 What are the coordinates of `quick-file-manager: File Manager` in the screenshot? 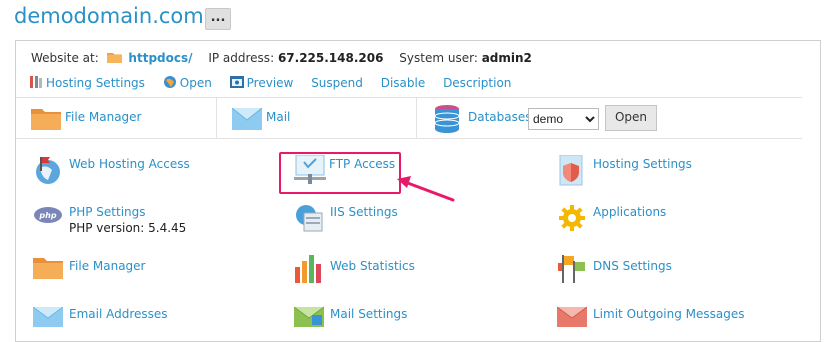 It's located at (116, 118).